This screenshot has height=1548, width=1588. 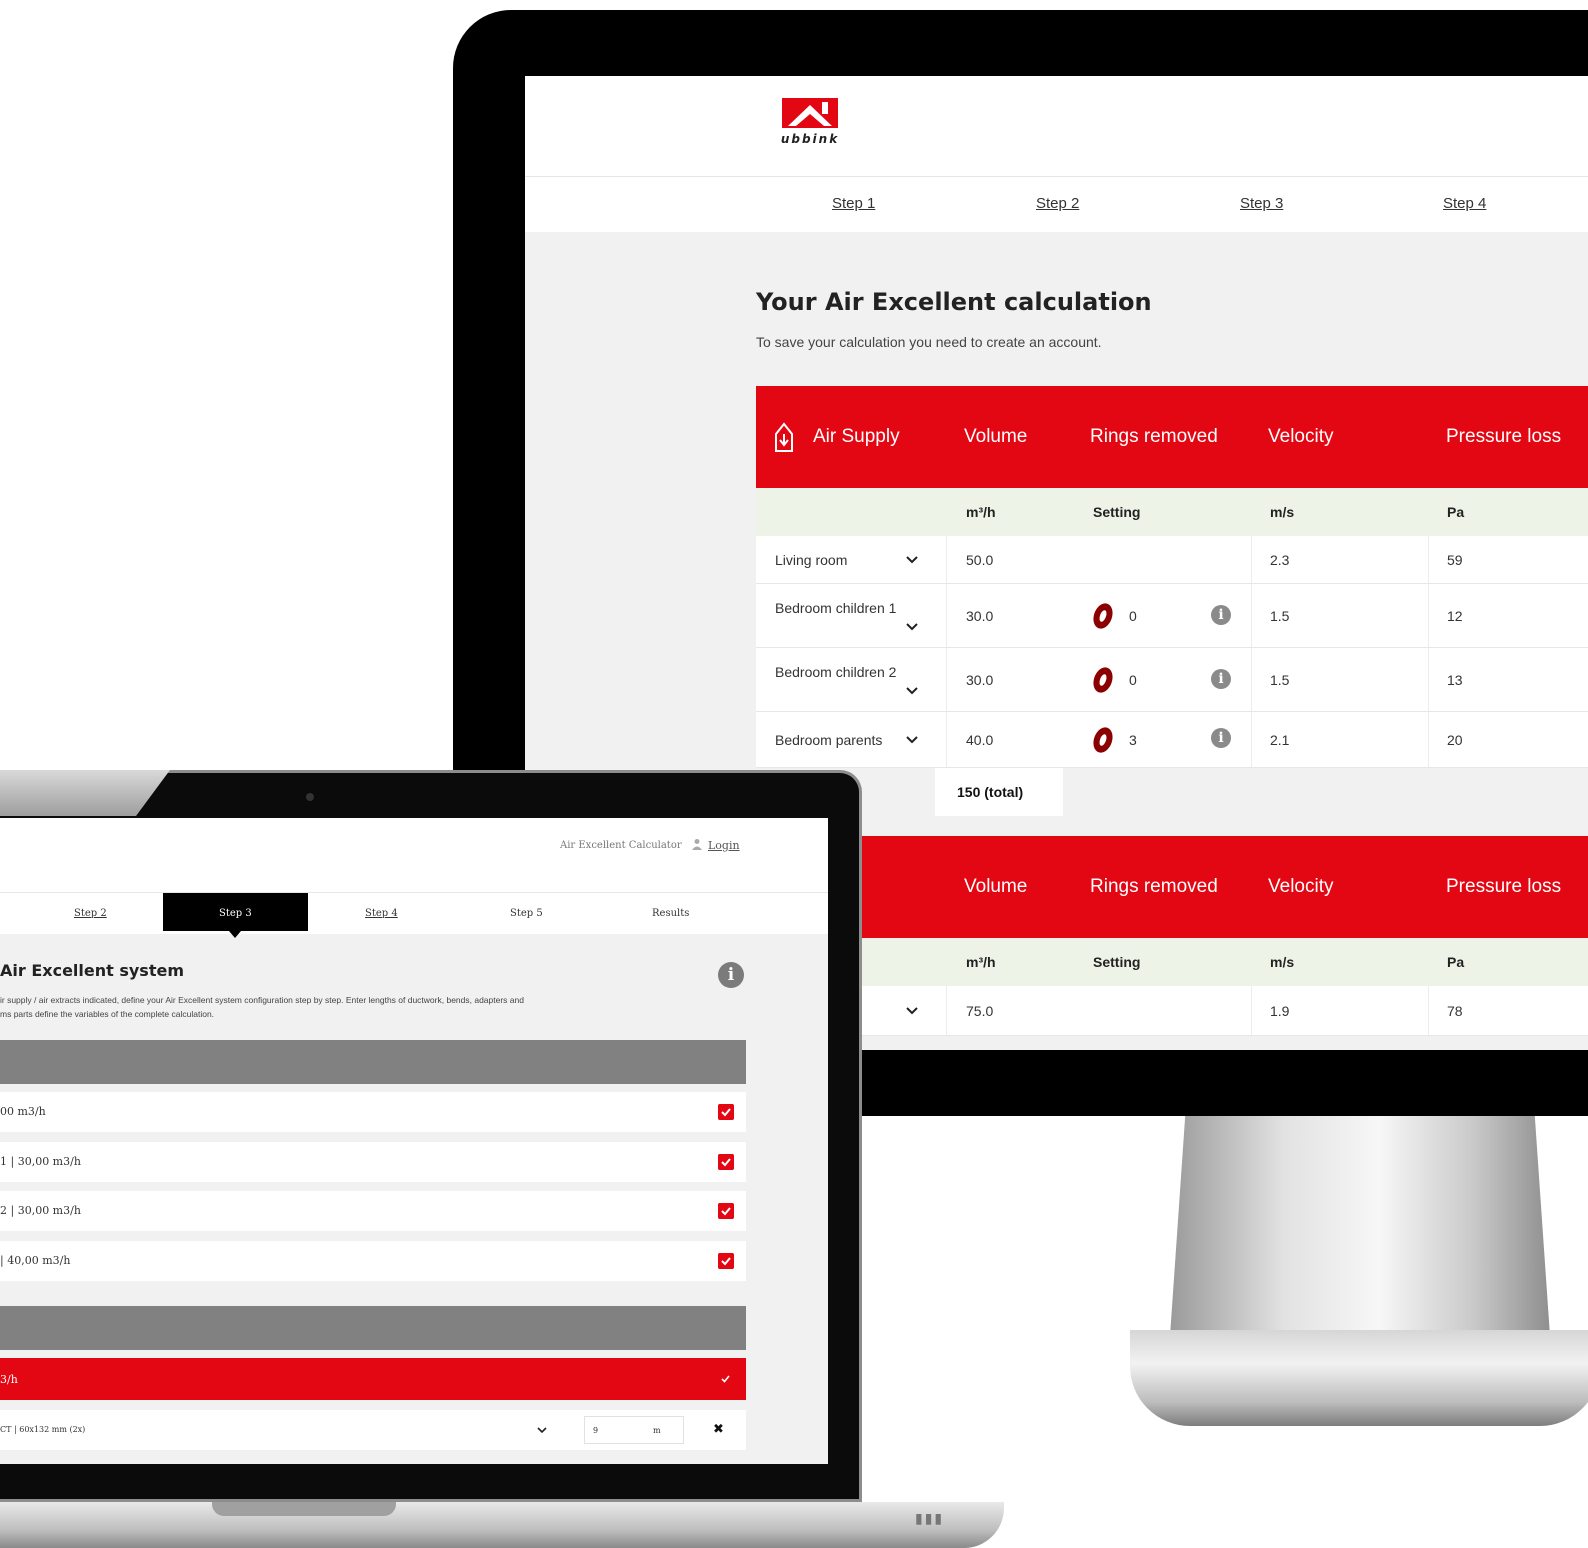 What do you see at coordinates (718, 1429) in the screenshot?
I see `delete-icon: ✖` at bounding box center [718, 1429].